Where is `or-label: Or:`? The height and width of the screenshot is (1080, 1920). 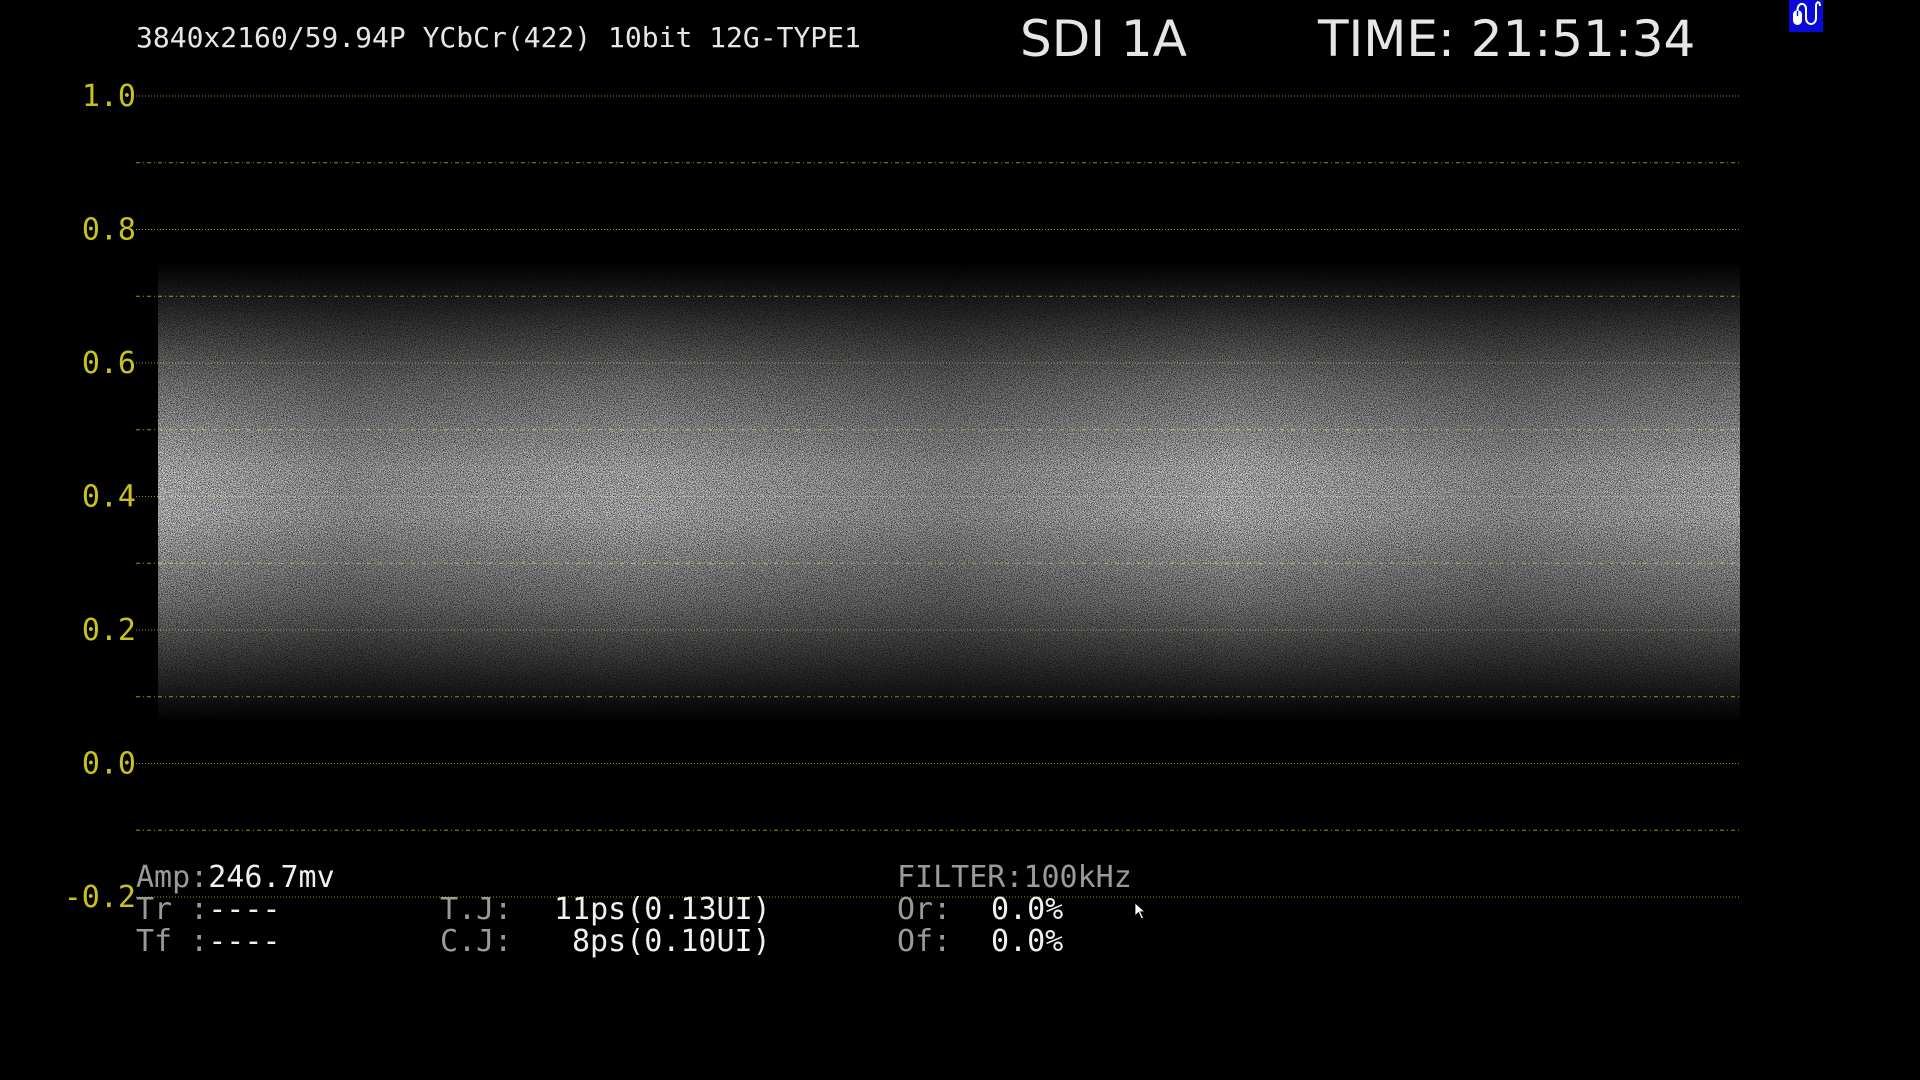 or-label: Or: is located at coordinates (924, 909).